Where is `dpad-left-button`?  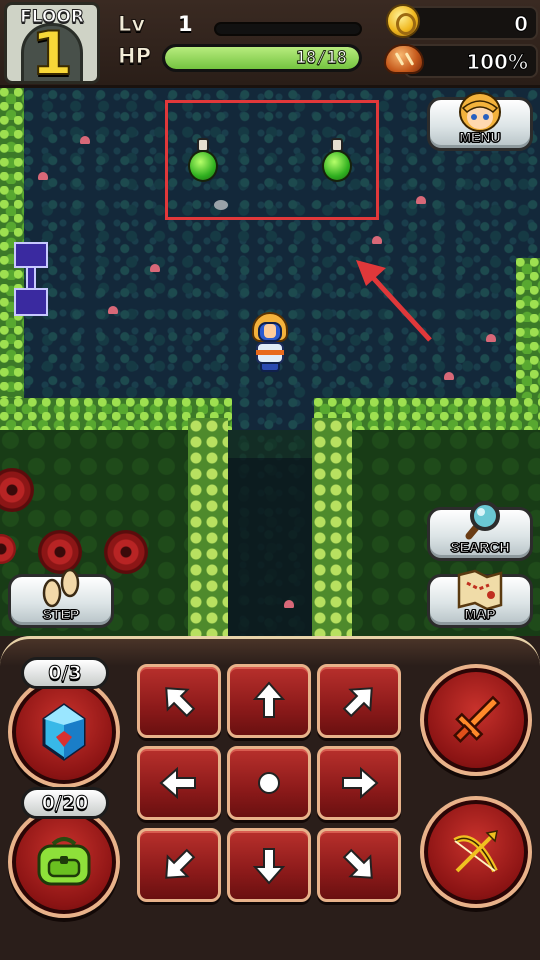
dpad-left-button is located at coordinates (179, 783).